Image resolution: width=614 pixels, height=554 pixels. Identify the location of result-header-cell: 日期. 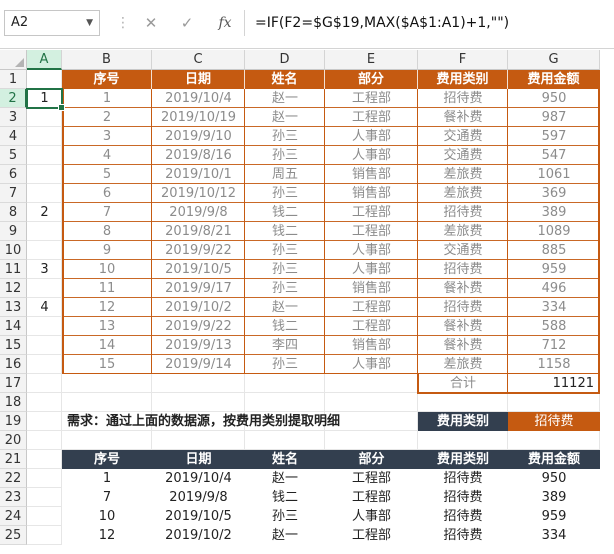
(198, 459).